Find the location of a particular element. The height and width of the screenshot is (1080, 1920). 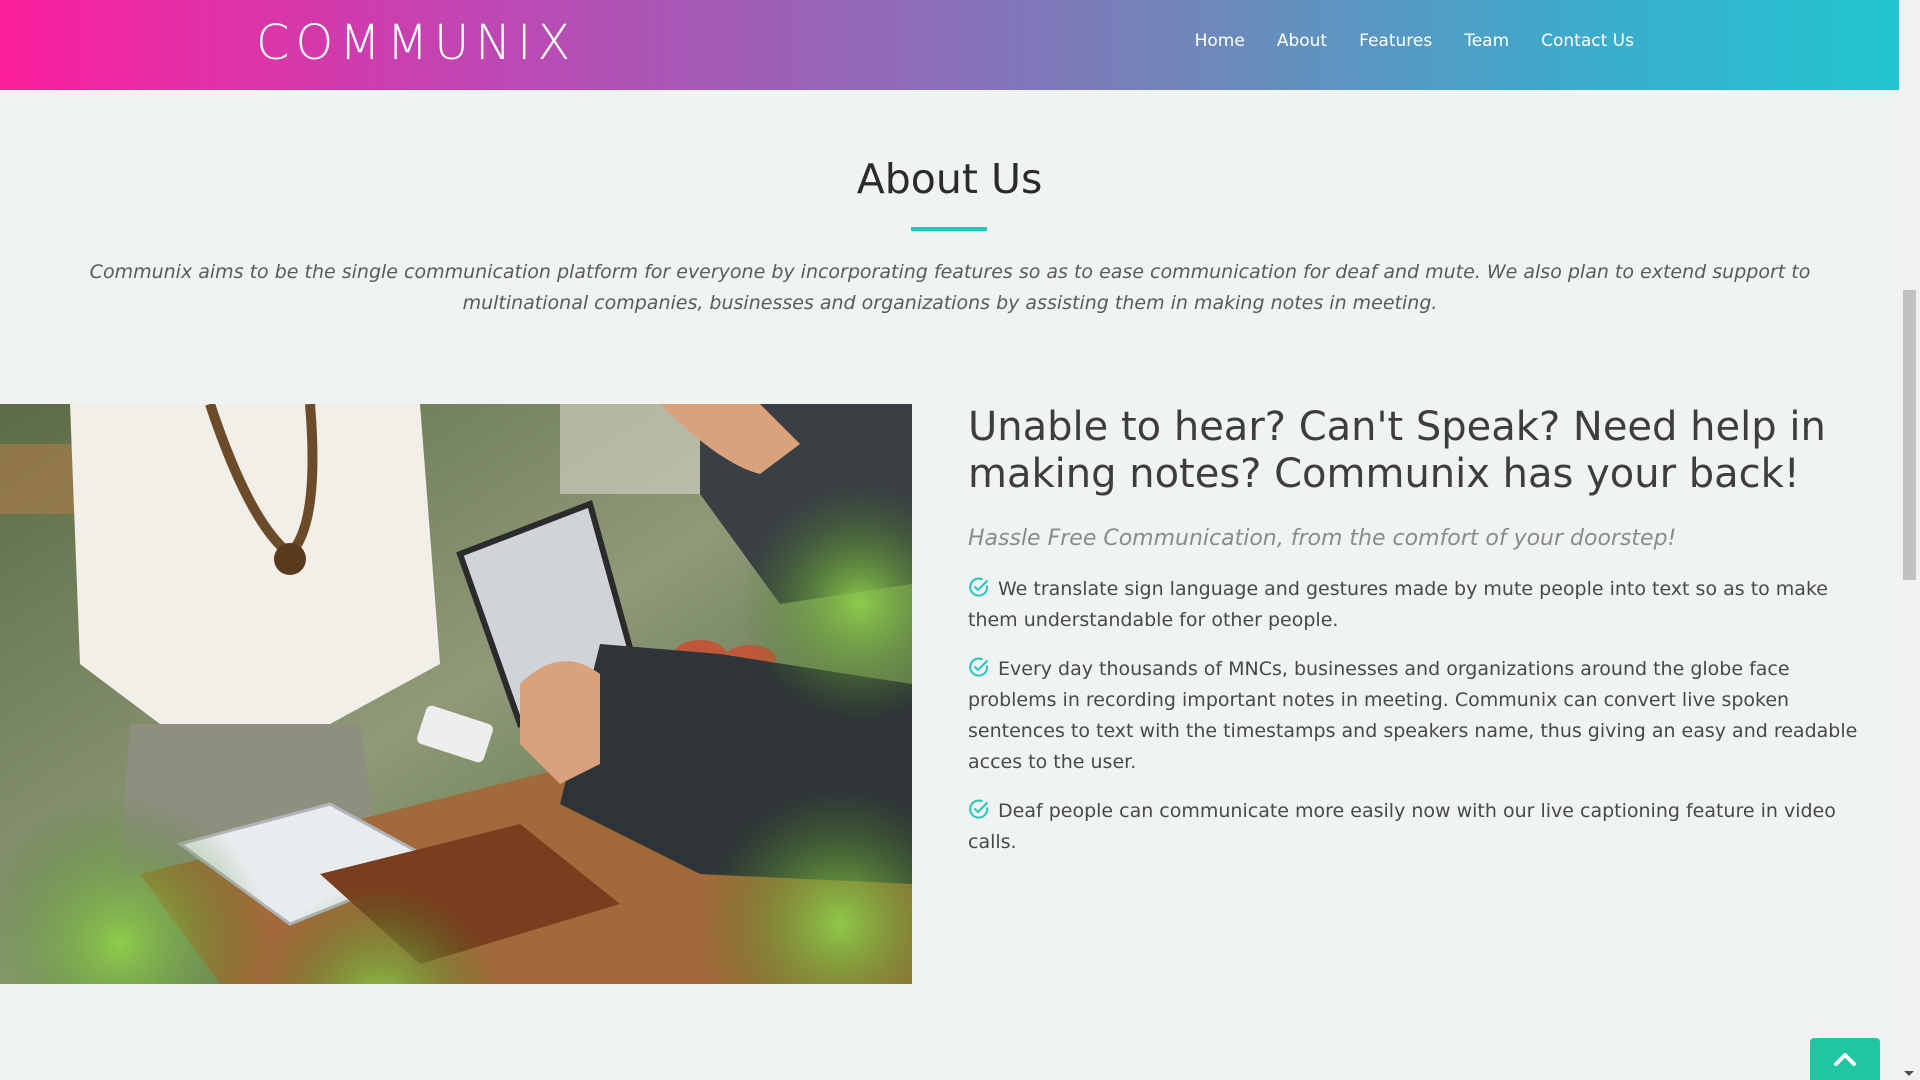

scrollbar-thumb is located at coordinates (1909, 435).